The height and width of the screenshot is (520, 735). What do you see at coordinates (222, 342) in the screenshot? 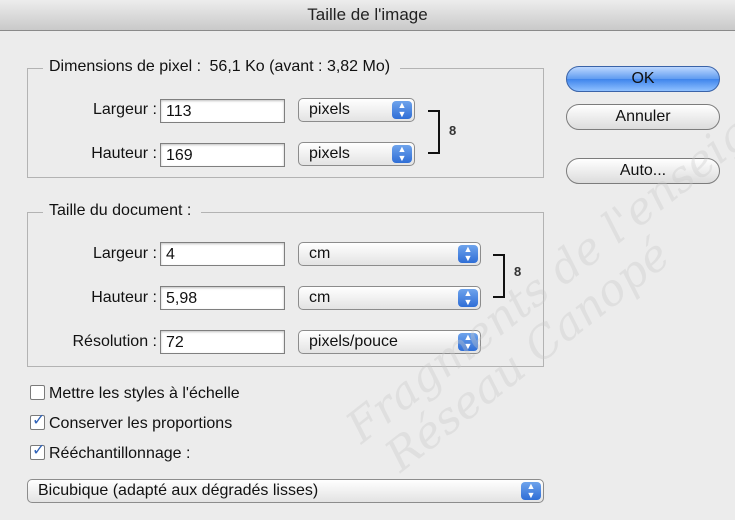
I see `resolution-input: 72` at bounding box center [222, 342].